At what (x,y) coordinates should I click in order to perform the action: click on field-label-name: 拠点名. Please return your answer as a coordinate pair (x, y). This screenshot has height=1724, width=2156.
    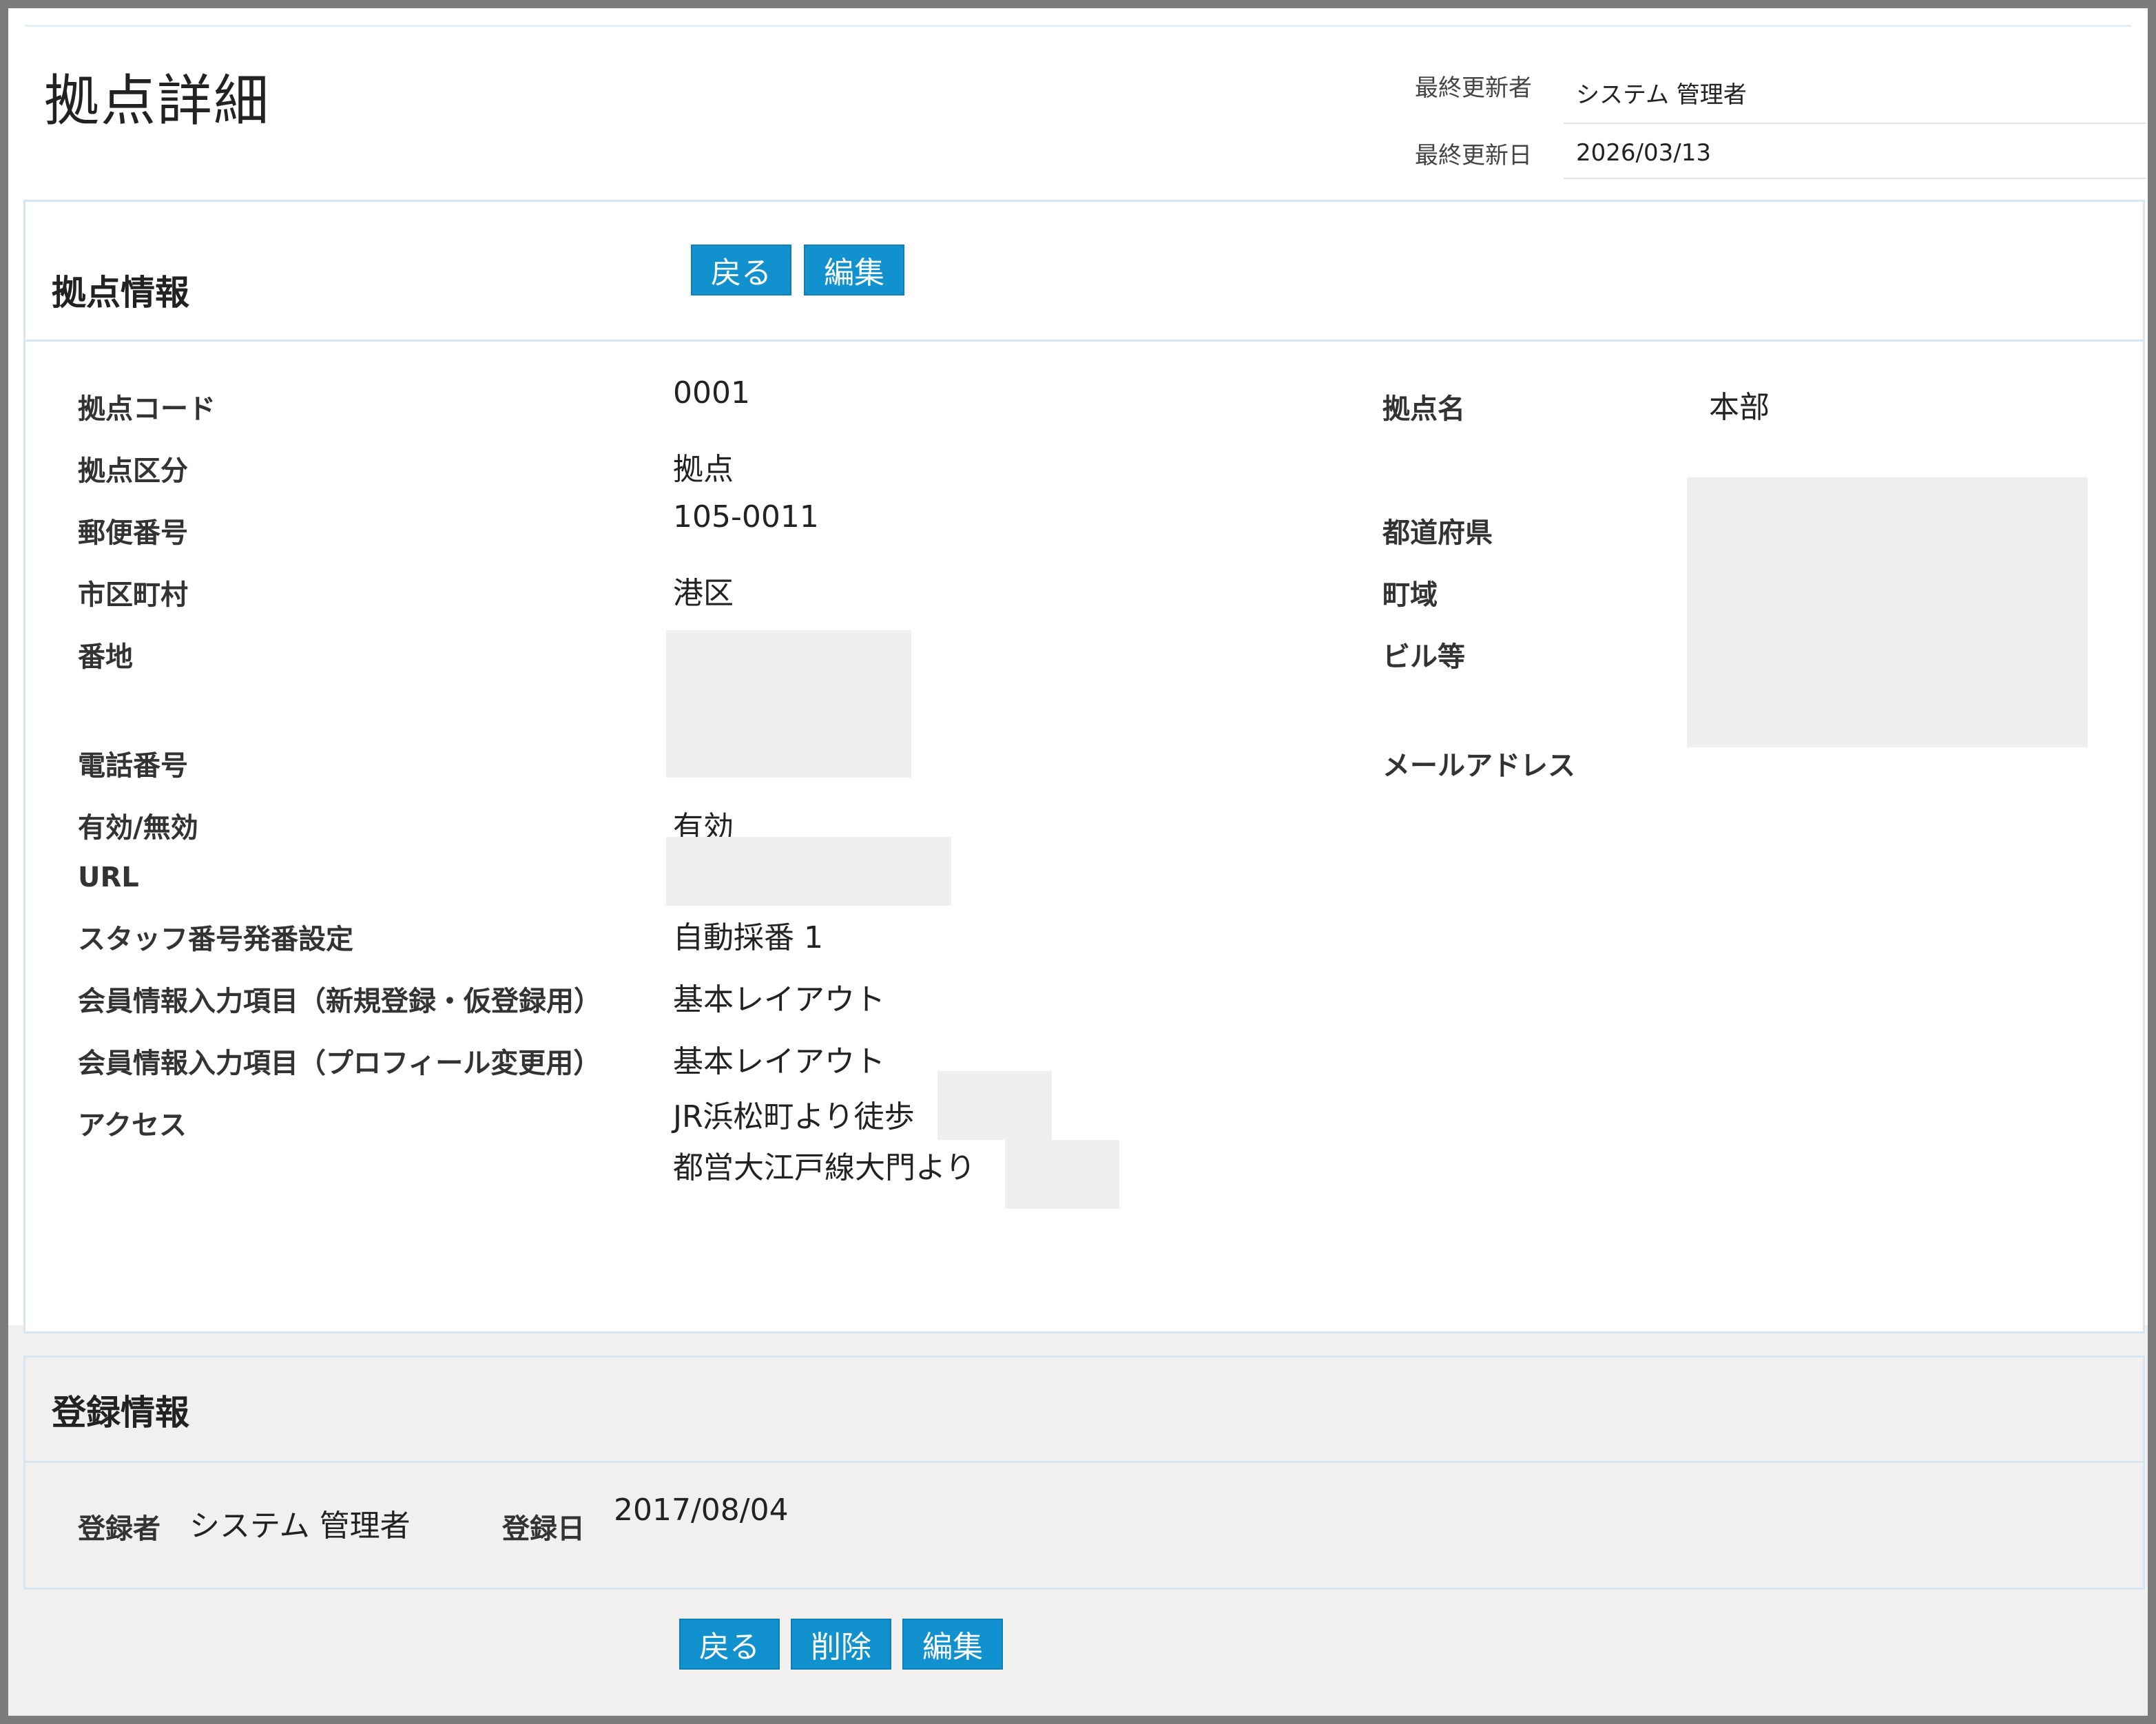
    Looking at the image, I should click on (1423, 409).